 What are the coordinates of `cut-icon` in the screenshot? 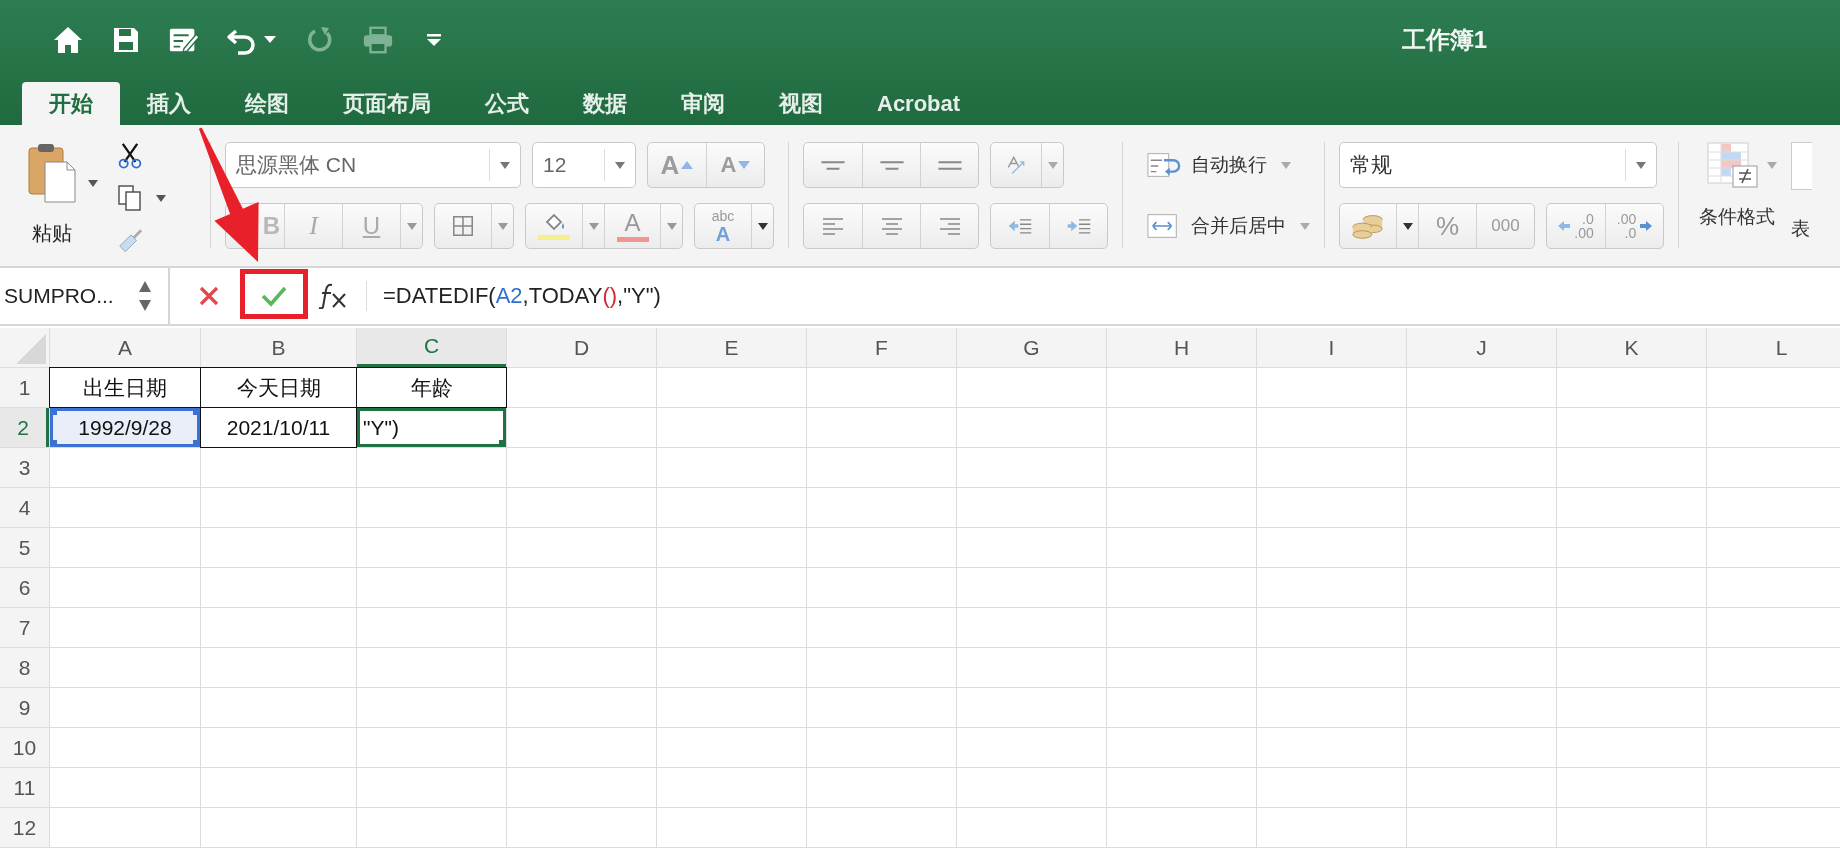 It's located at (130, 155).